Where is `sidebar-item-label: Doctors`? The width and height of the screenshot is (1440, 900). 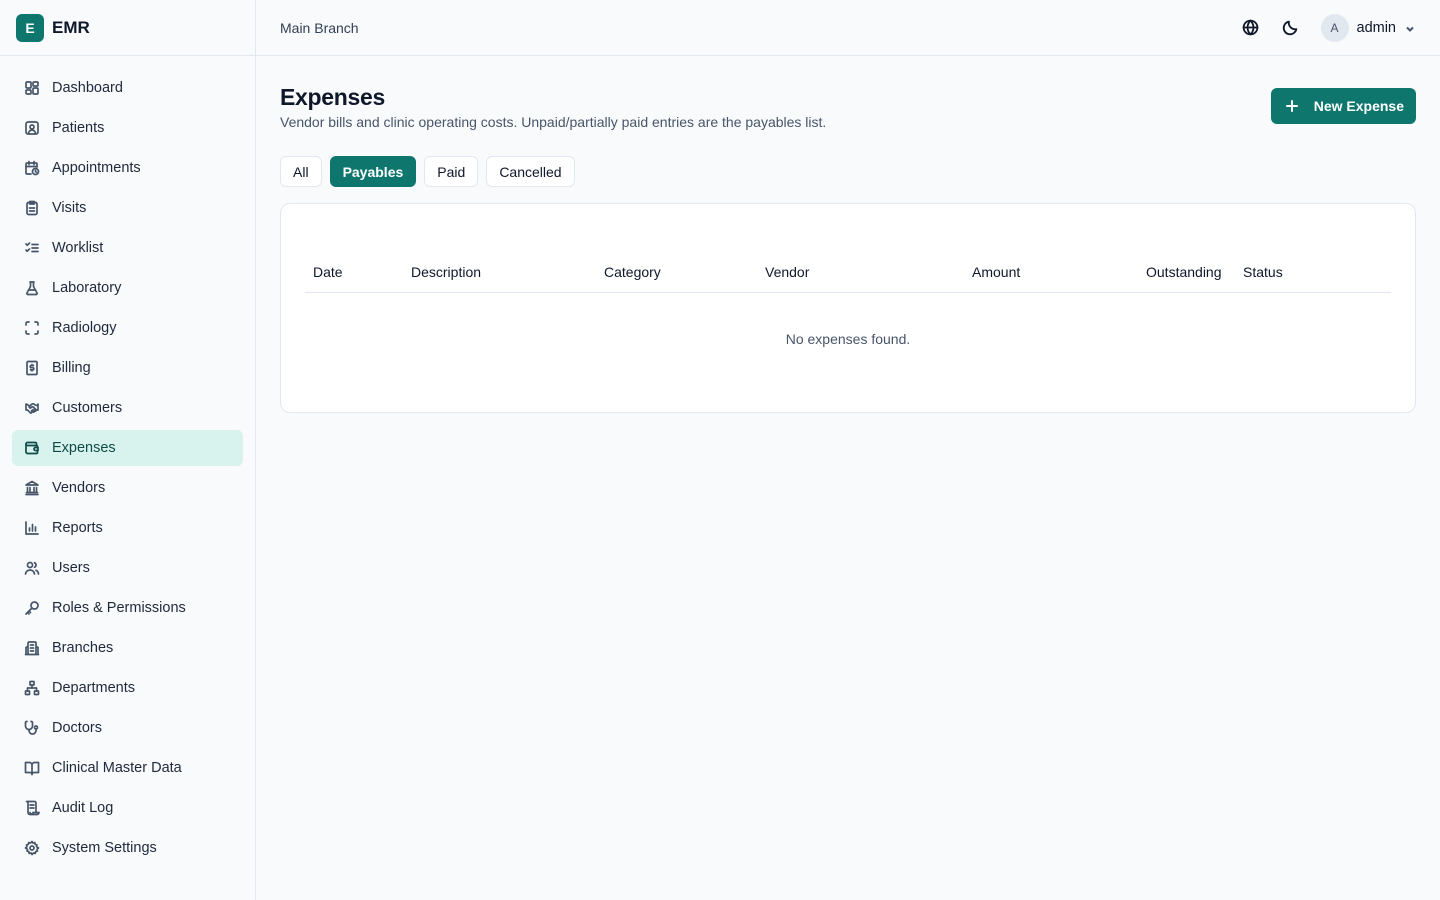 sidebar-item-label: Doctors is located at coordinates (77, 728).